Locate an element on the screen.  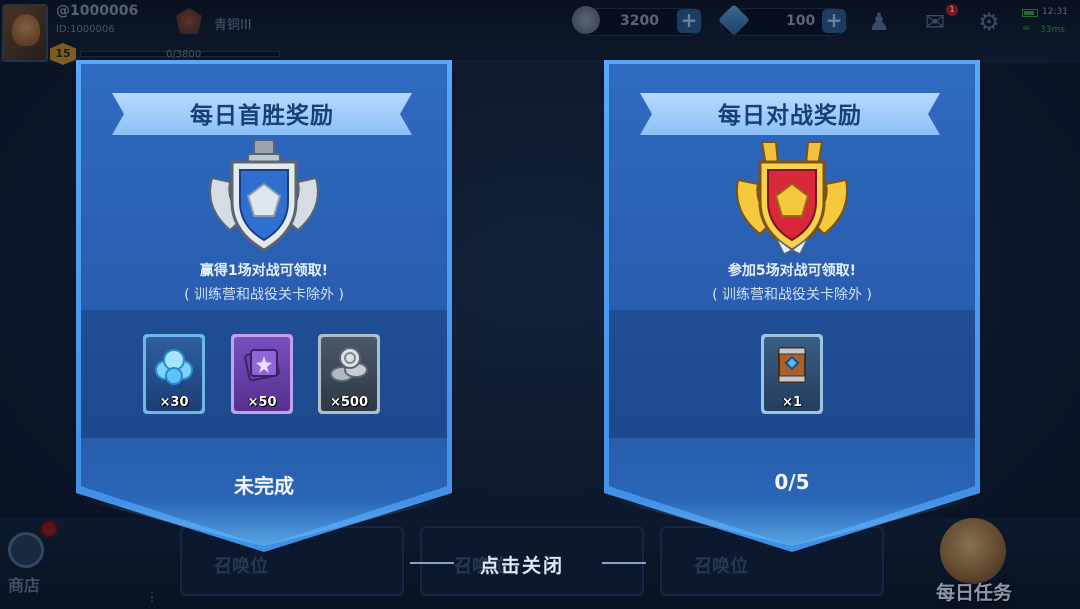
reward-item-cards: ×50 is located at coordinates (262, 374).